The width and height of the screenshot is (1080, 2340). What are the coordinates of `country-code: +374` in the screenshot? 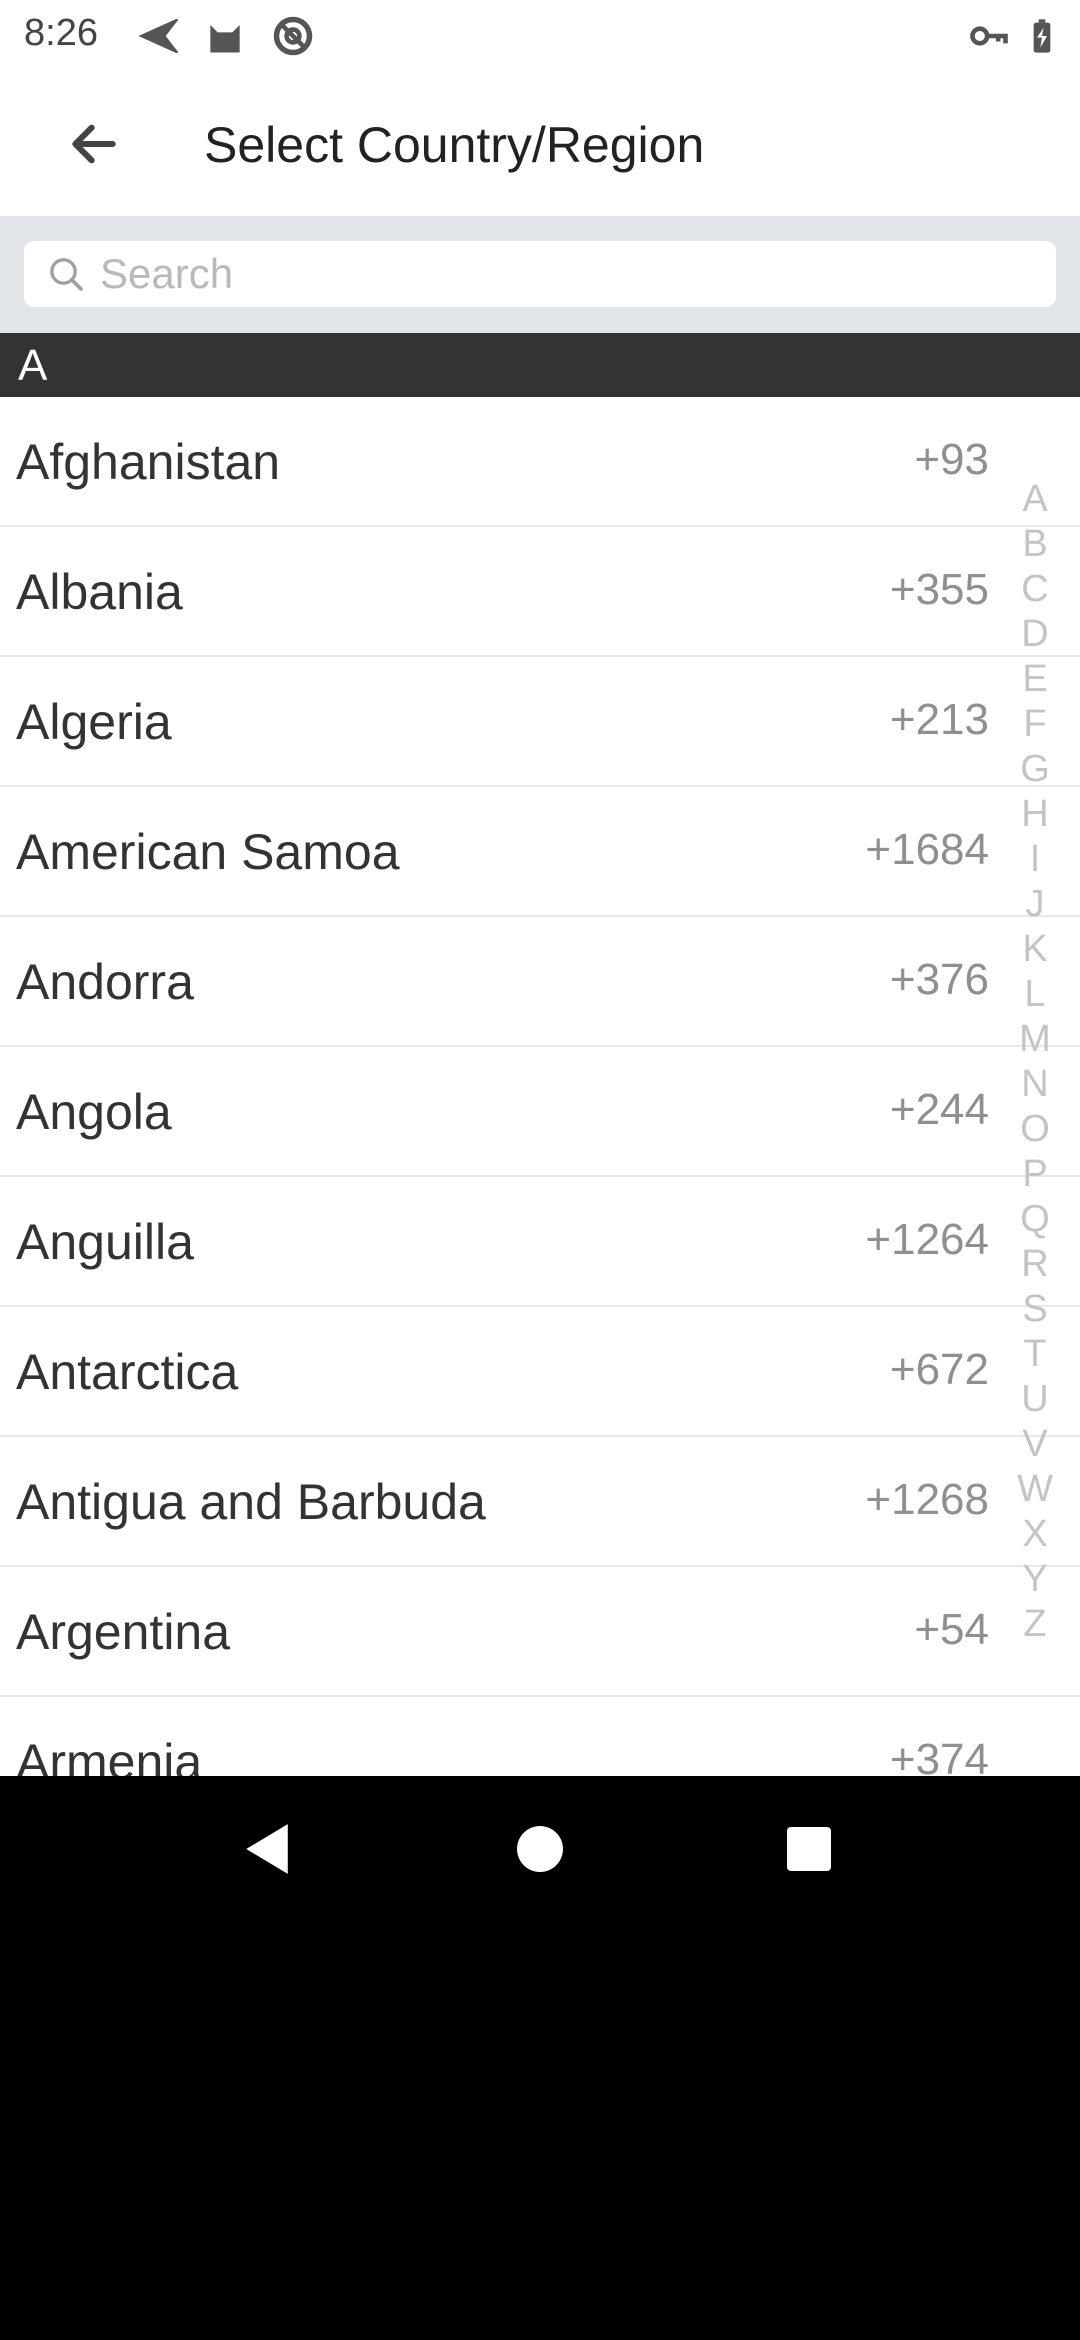 It's located at (939, 1755).